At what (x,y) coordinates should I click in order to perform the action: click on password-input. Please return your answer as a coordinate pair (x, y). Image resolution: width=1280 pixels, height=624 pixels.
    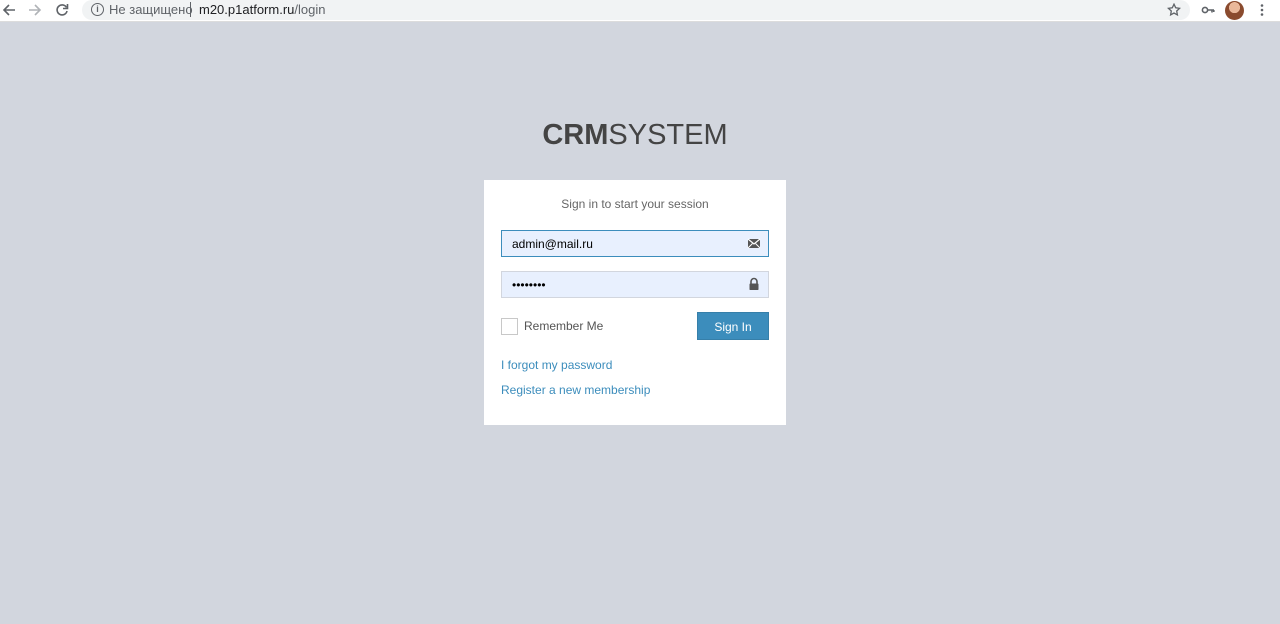
    Looking at the image, I should click on (622, 284).